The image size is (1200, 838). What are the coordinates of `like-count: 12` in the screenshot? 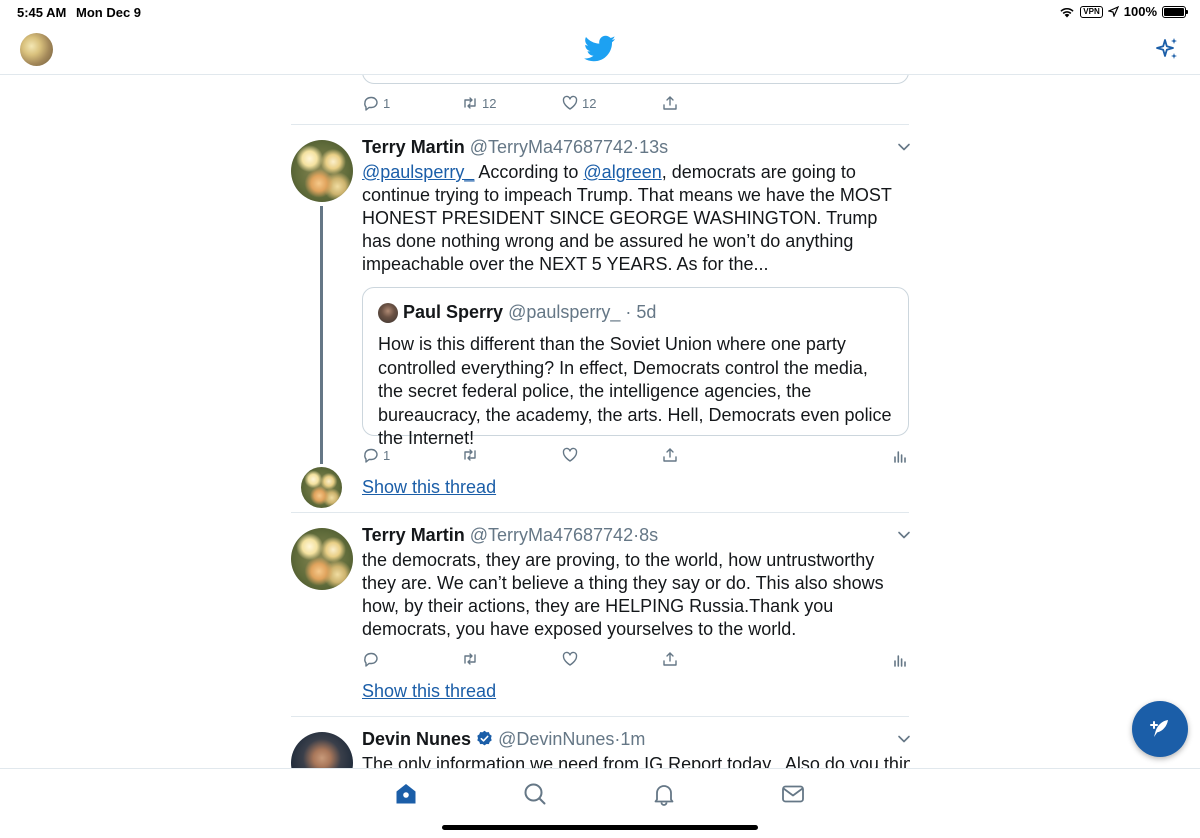 It's located at (589, 103).